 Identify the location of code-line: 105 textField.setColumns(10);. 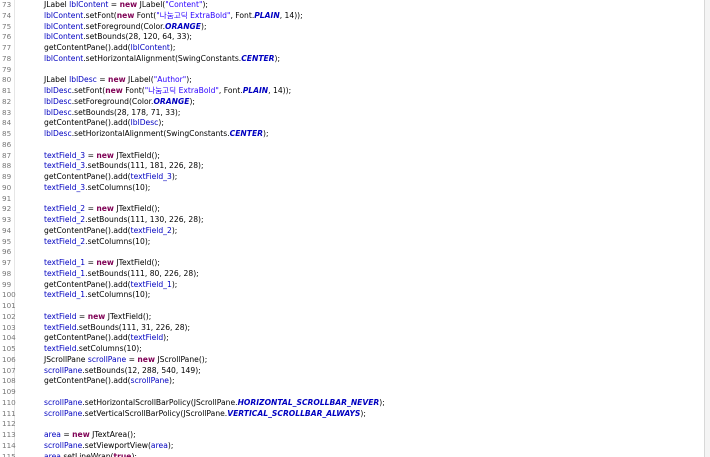
(352, 349).